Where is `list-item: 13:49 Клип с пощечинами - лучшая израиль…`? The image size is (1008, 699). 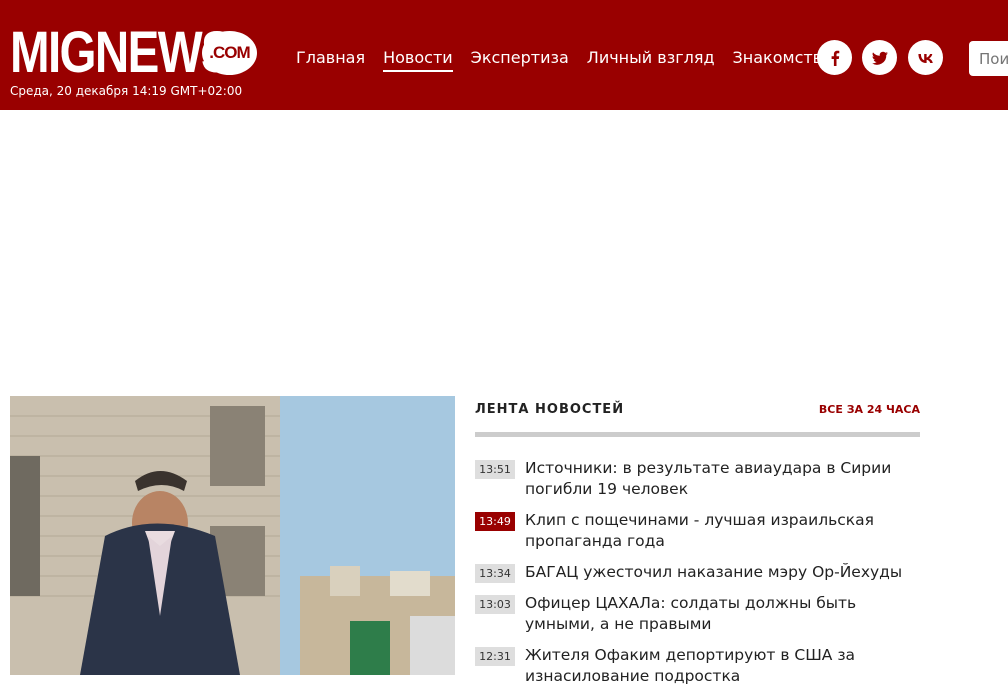
list-item: 13:49 Клип с пощечинами - лучшая израиль… is located at coordinates (697, 531).